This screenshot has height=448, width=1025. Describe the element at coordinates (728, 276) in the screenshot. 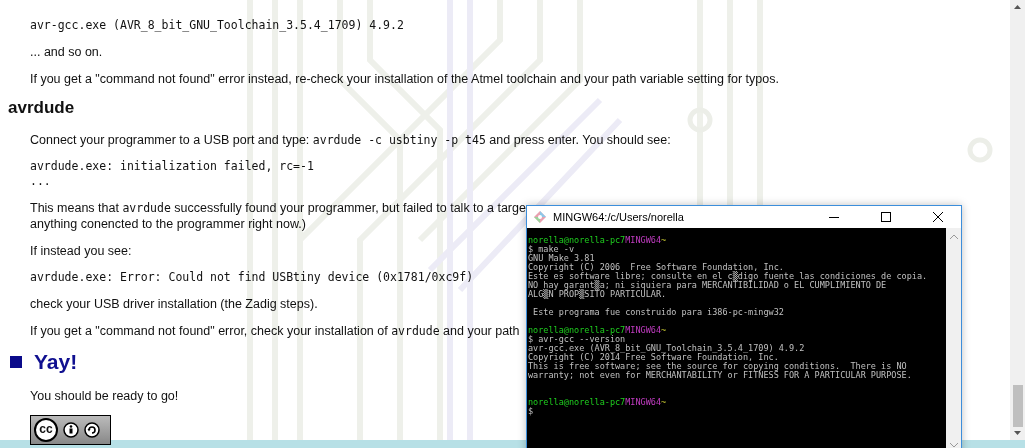

I see `terminal-line: Este es software libre; consulte en el c▒digo fuente las condiciones de copia.` at that location.